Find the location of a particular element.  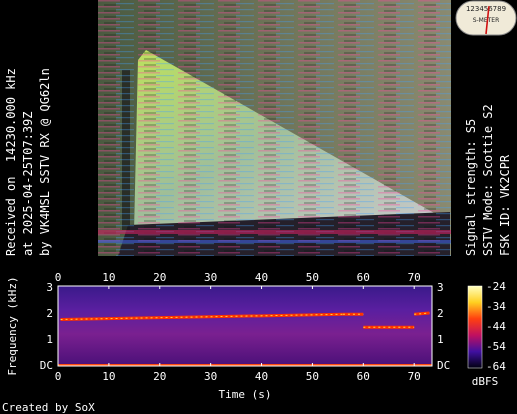

time-tick-top-label: 60 is located at coordinates (363, 277).